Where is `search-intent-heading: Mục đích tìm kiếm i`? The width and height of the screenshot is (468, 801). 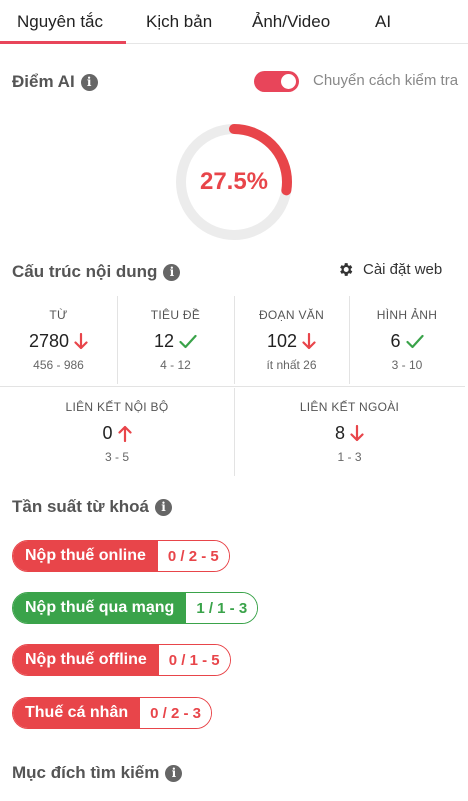 search-intent-heading: Mục đích tìm kiếm i is located at coordinates (97, 773).